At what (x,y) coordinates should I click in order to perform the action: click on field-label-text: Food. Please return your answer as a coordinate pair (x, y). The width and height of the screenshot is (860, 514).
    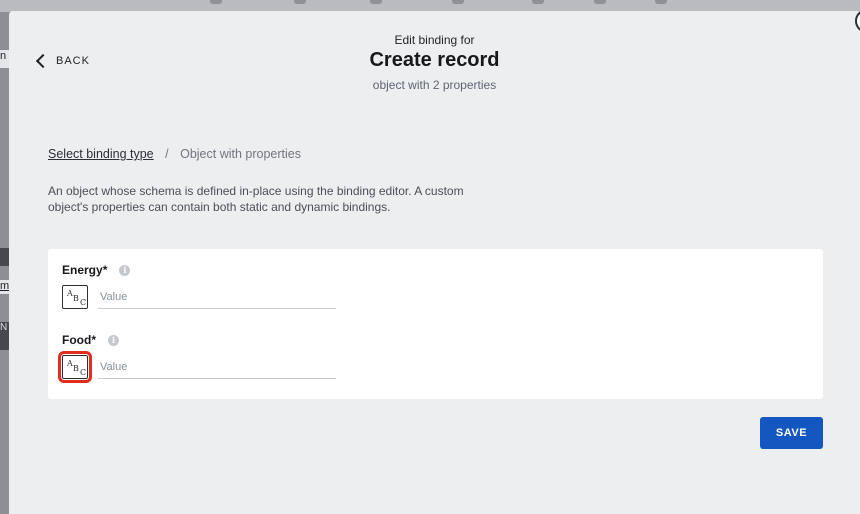
    Looking at the image, I should click on (77, 340).